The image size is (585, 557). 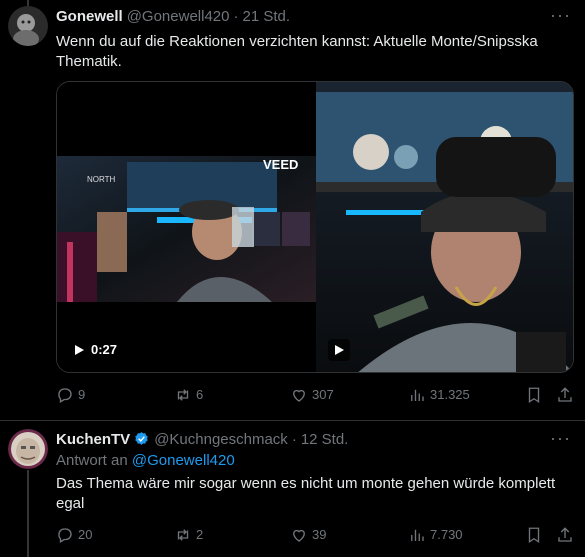 What do you see at coordinates (323, 394) in the screenshot?
I see `like-count: 307` at bounding box center [323, 394].